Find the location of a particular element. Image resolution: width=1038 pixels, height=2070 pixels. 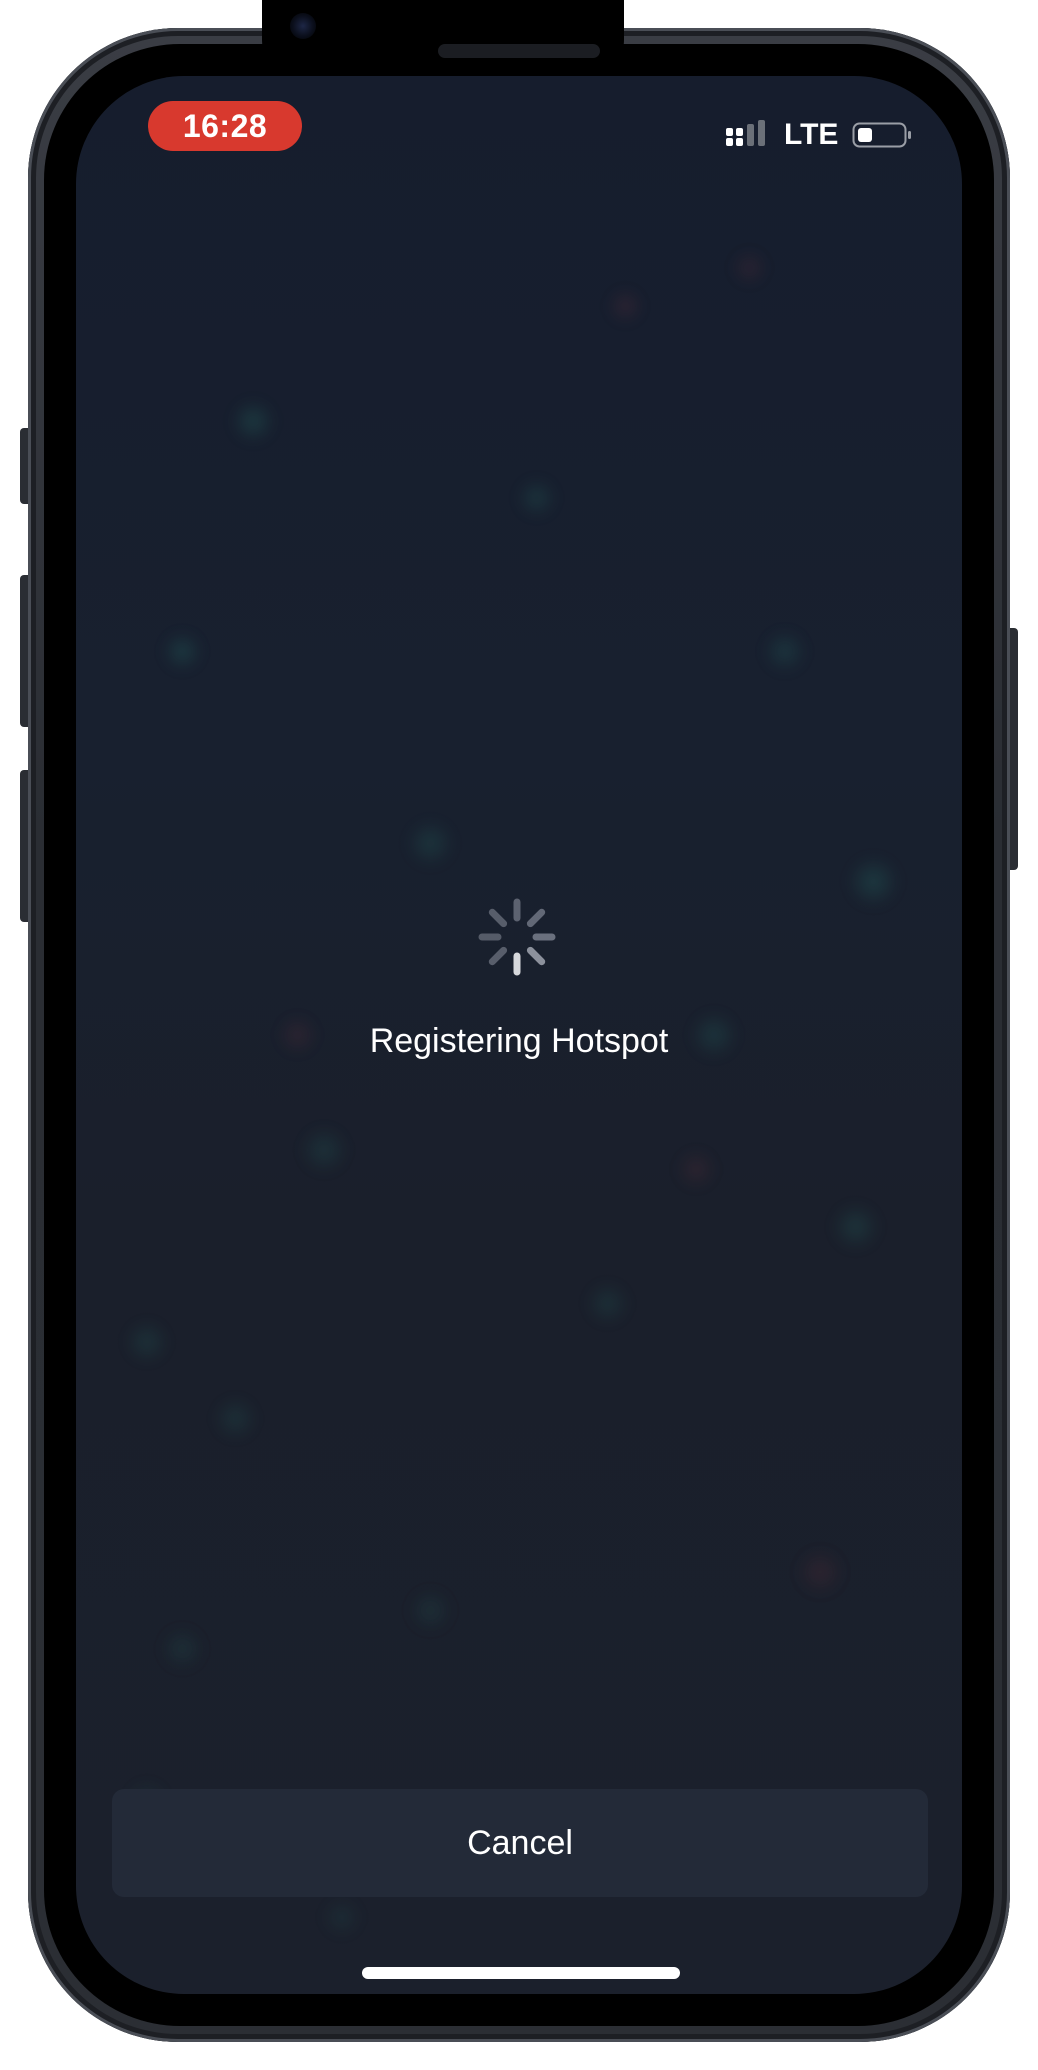

earpiece-speaker is located at coordinates (519, 51).